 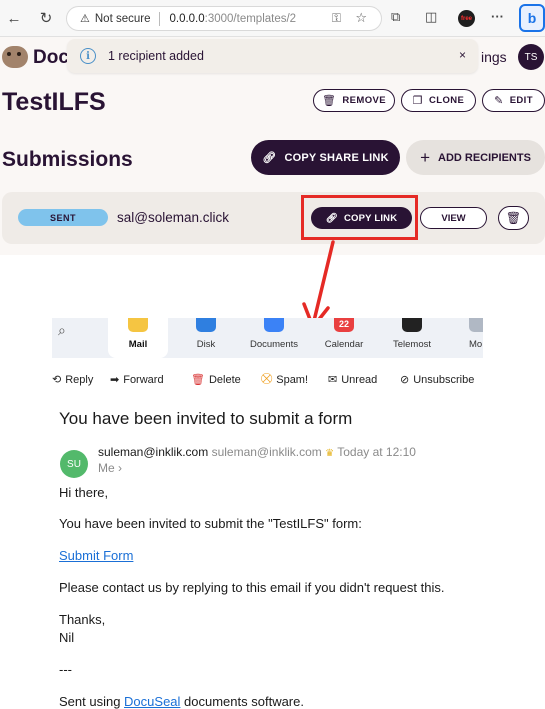 What do you see at coordinates (138, 325) in the screenshot?
I see `mail-icon` at bounding box center [138, 325].